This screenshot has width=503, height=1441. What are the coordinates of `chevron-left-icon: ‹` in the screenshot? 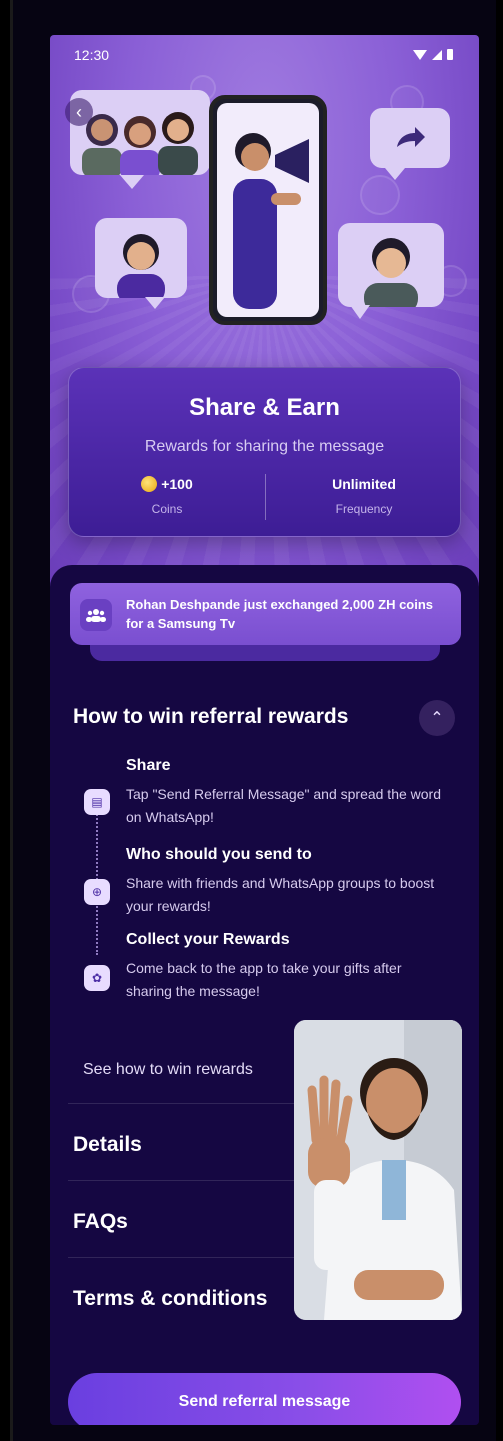 It's located at (79, 111).